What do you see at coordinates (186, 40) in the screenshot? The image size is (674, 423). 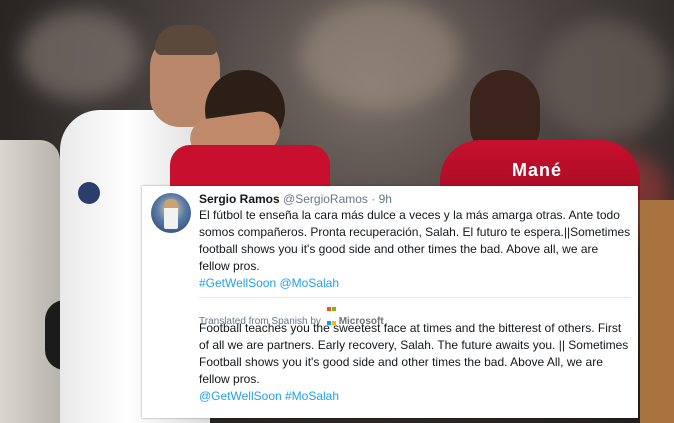 I see `player-hair` at bounding box center [186, 40].